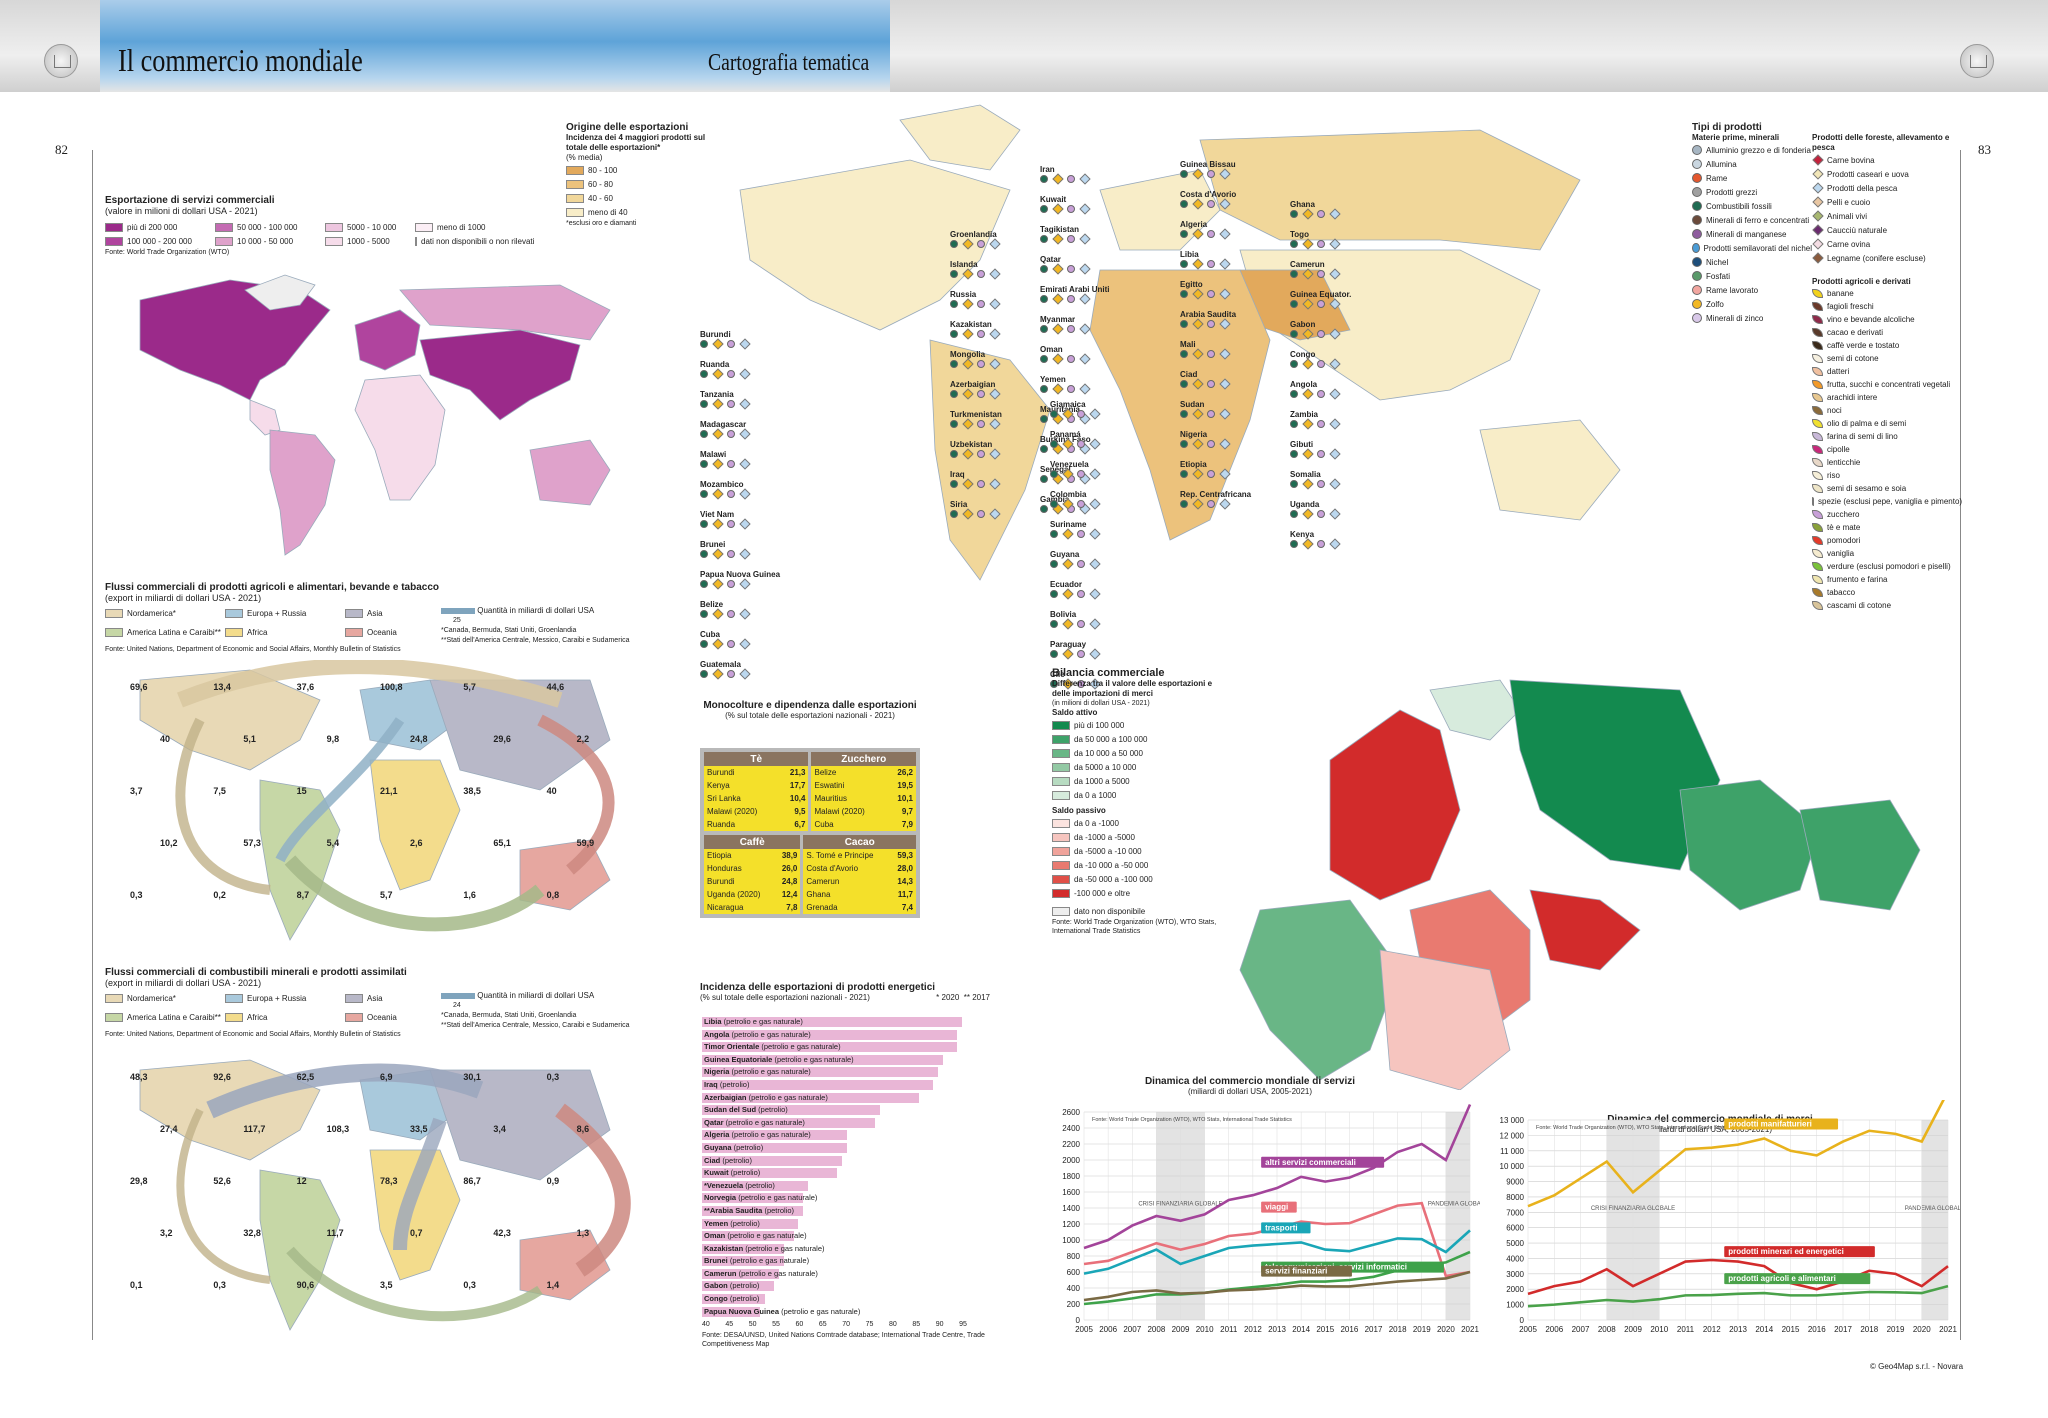 This screenshot has width=2048, height=1418. What do you see at coordinates (1074, 1304) in the screenshot?
I see `y-tick: 200` at bounding box center [1074, 1304].